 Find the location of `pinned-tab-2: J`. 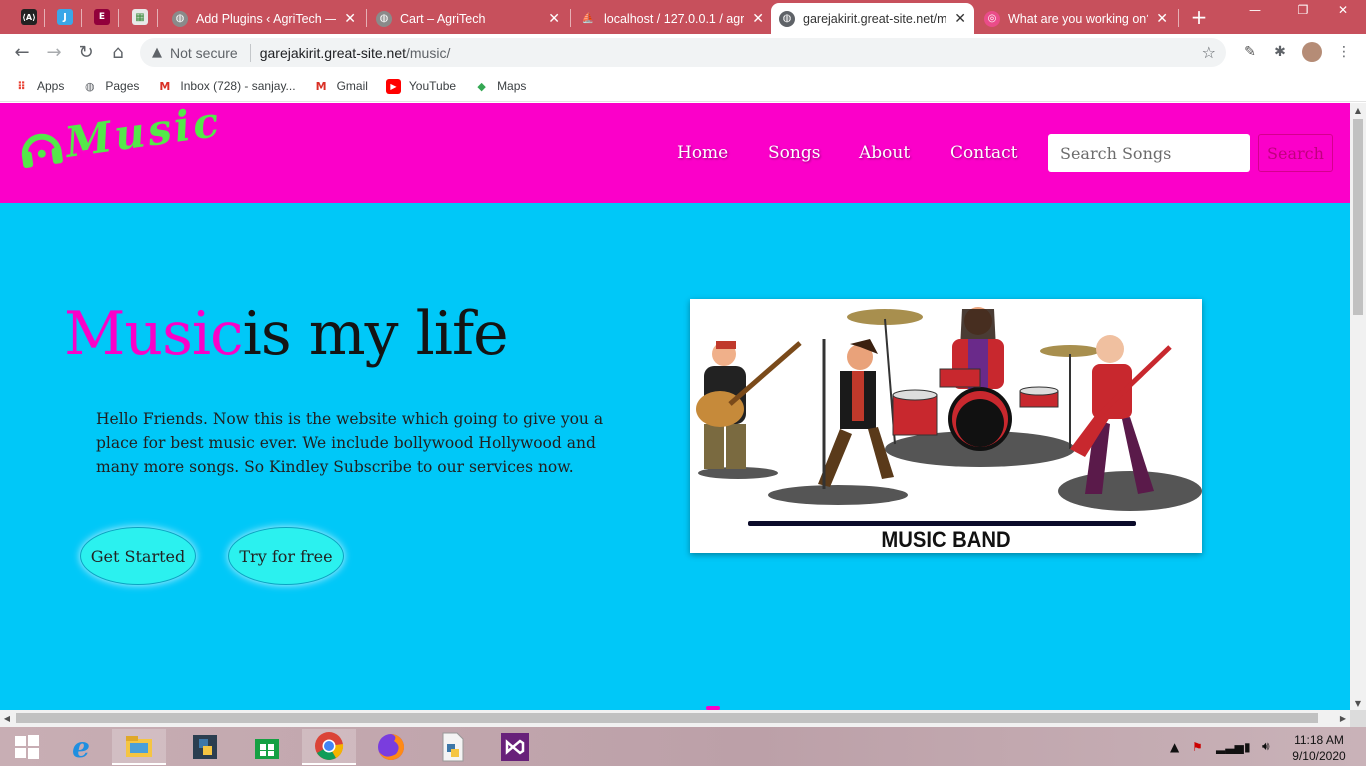

pinned-tab-2: J is located at coordinates (65, 17).